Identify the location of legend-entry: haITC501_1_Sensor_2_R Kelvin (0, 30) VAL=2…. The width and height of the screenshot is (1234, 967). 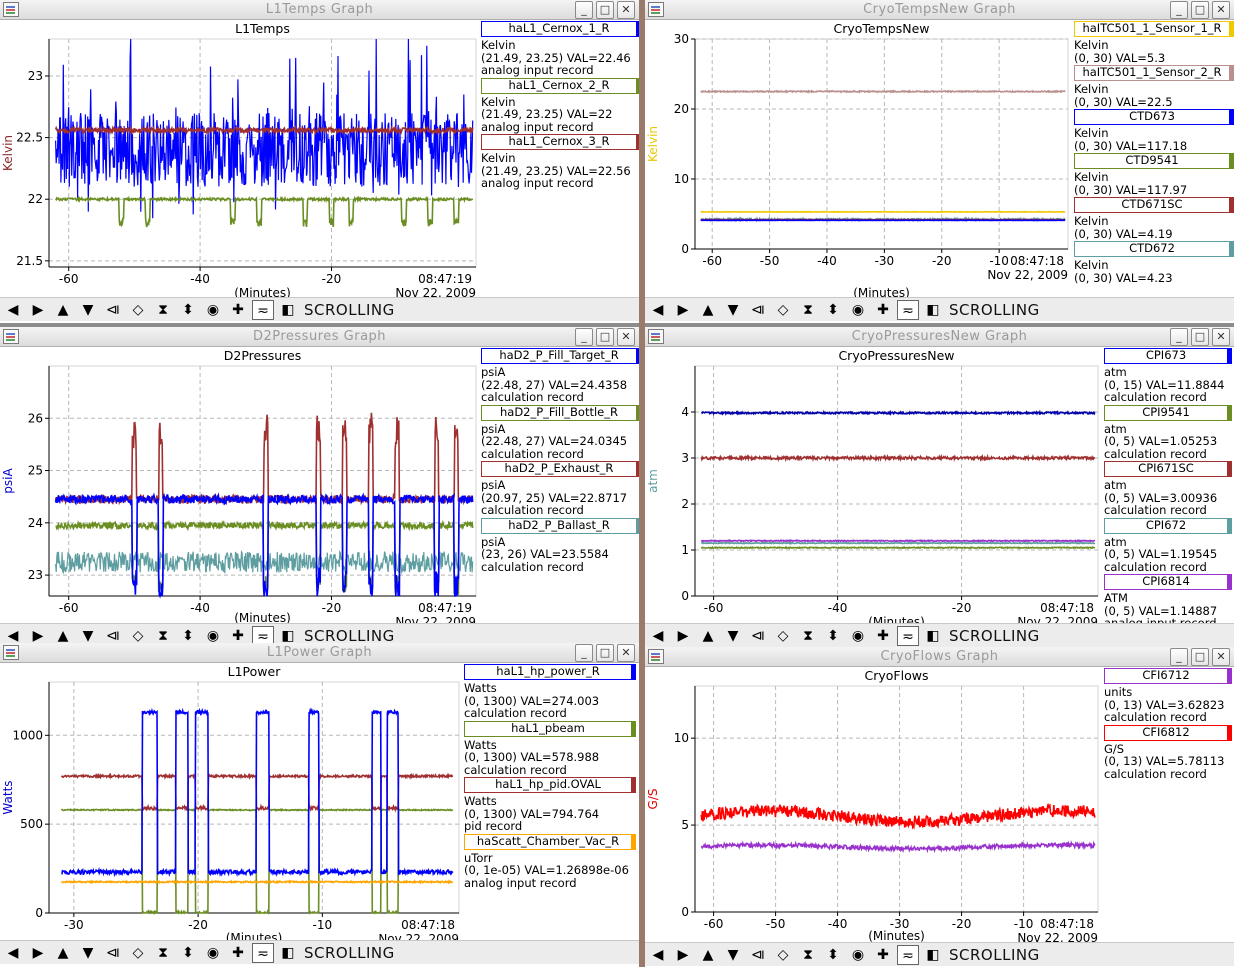
(1154, 86).